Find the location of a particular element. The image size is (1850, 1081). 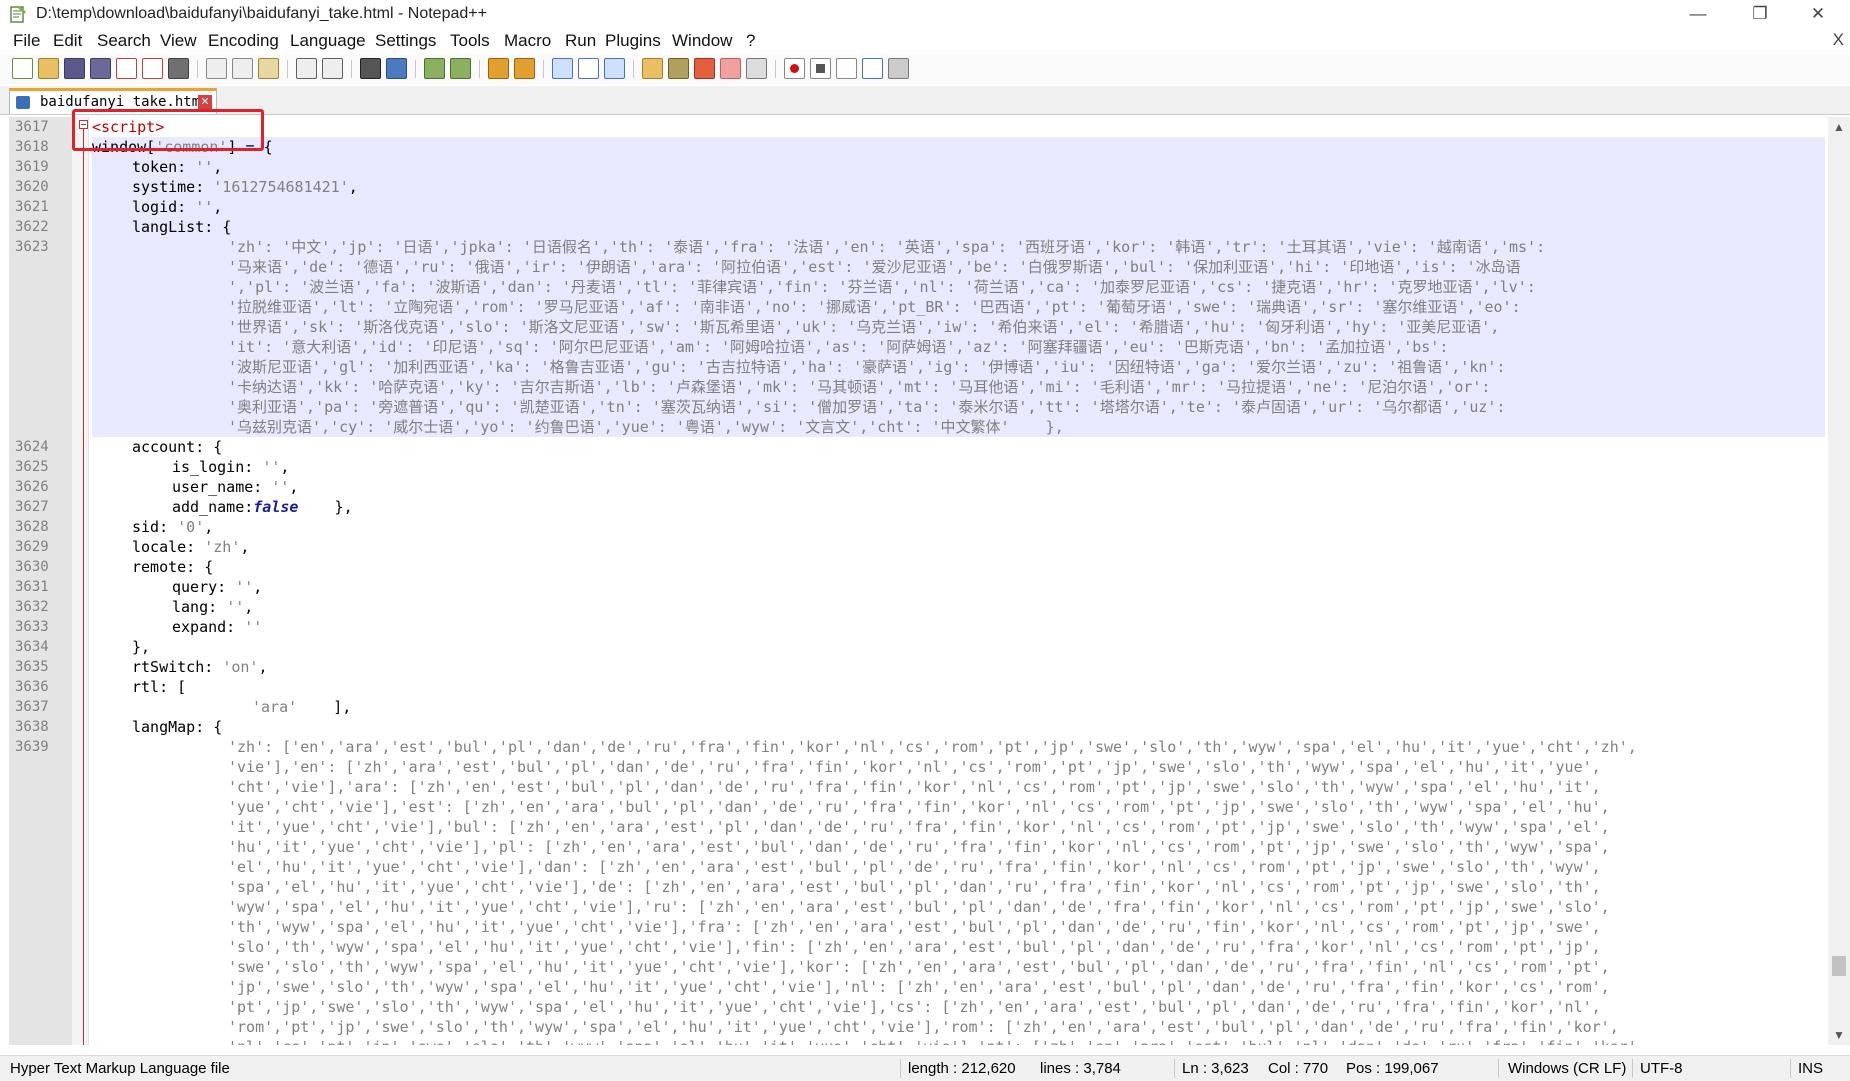

close-all-icon is located at coordinates (152, 68).